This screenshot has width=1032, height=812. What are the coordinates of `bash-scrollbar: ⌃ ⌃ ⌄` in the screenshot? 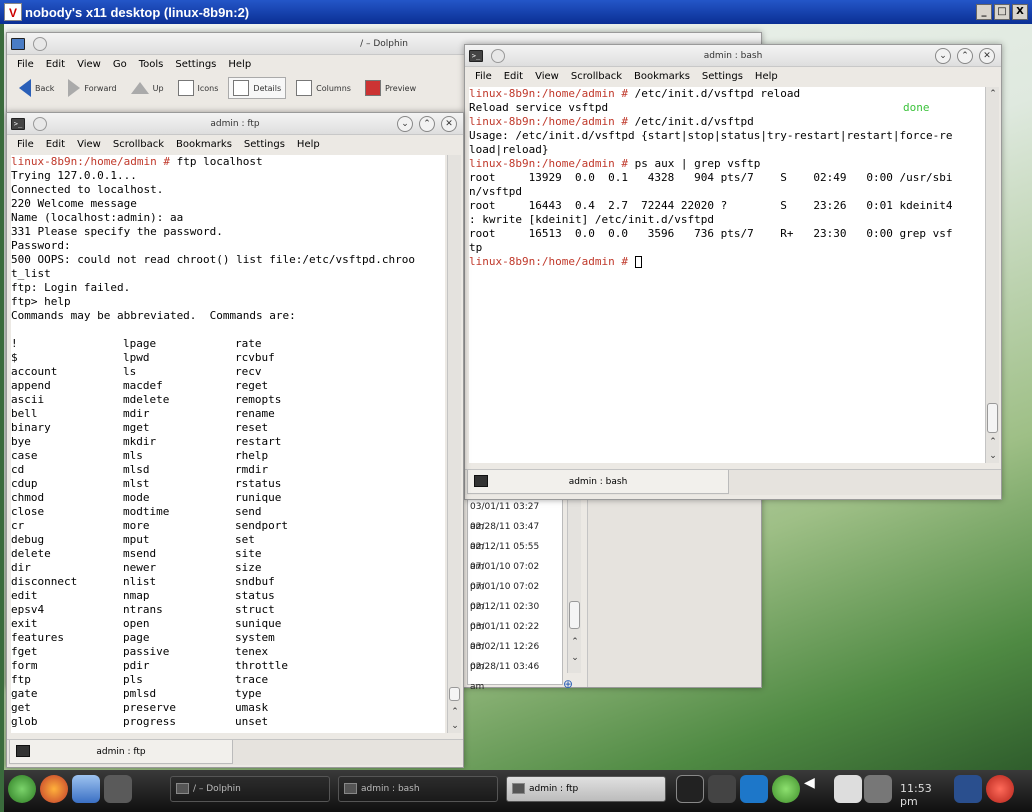 It's located at (992, 275).